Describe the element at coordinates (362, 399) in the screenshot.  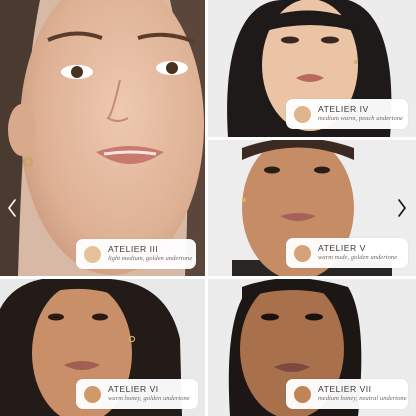
I see `shade-description: medium honey, neutral undertone` at that location.